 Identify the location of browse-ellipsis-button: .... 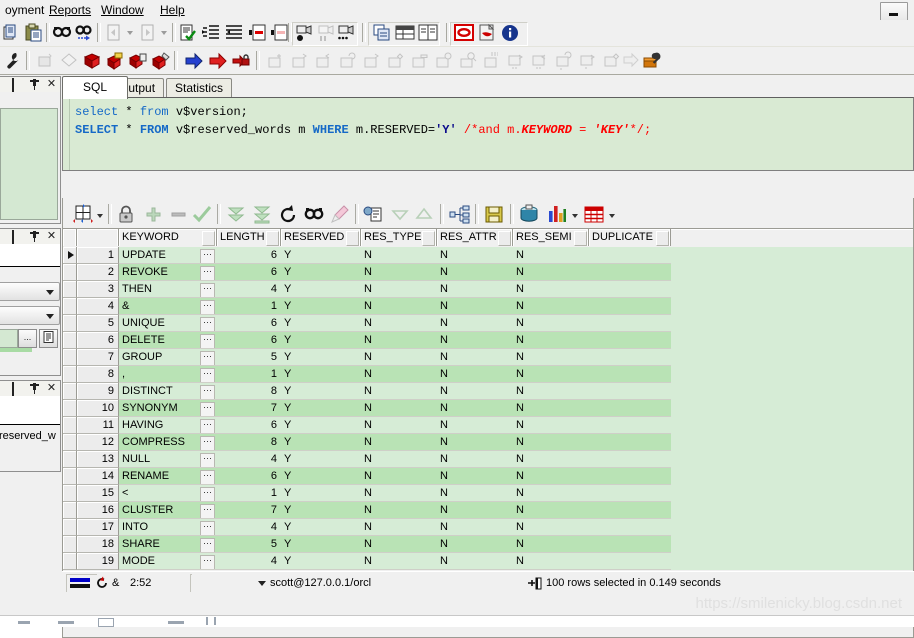
(27, 338).